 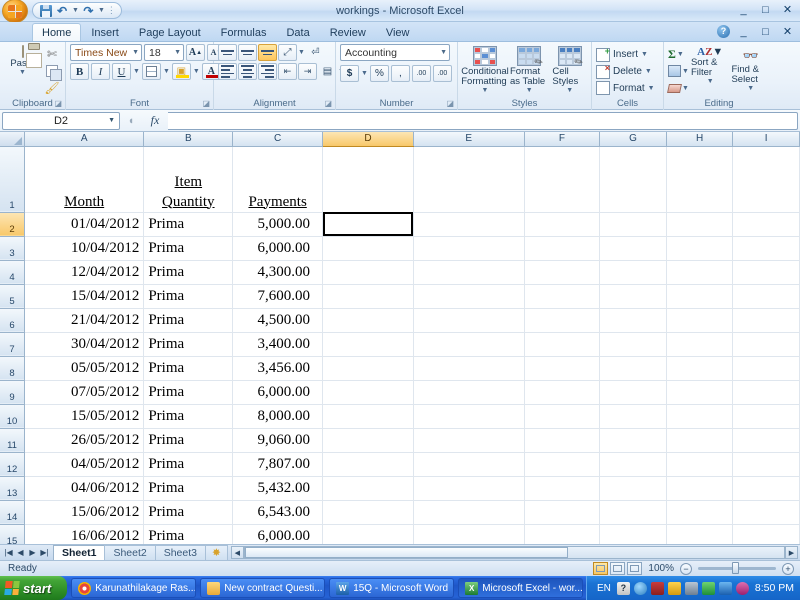 What do you see at coordinates (601, 568) in the screenshot?
I see `view-normal-button` at bounding box center [601, 568].